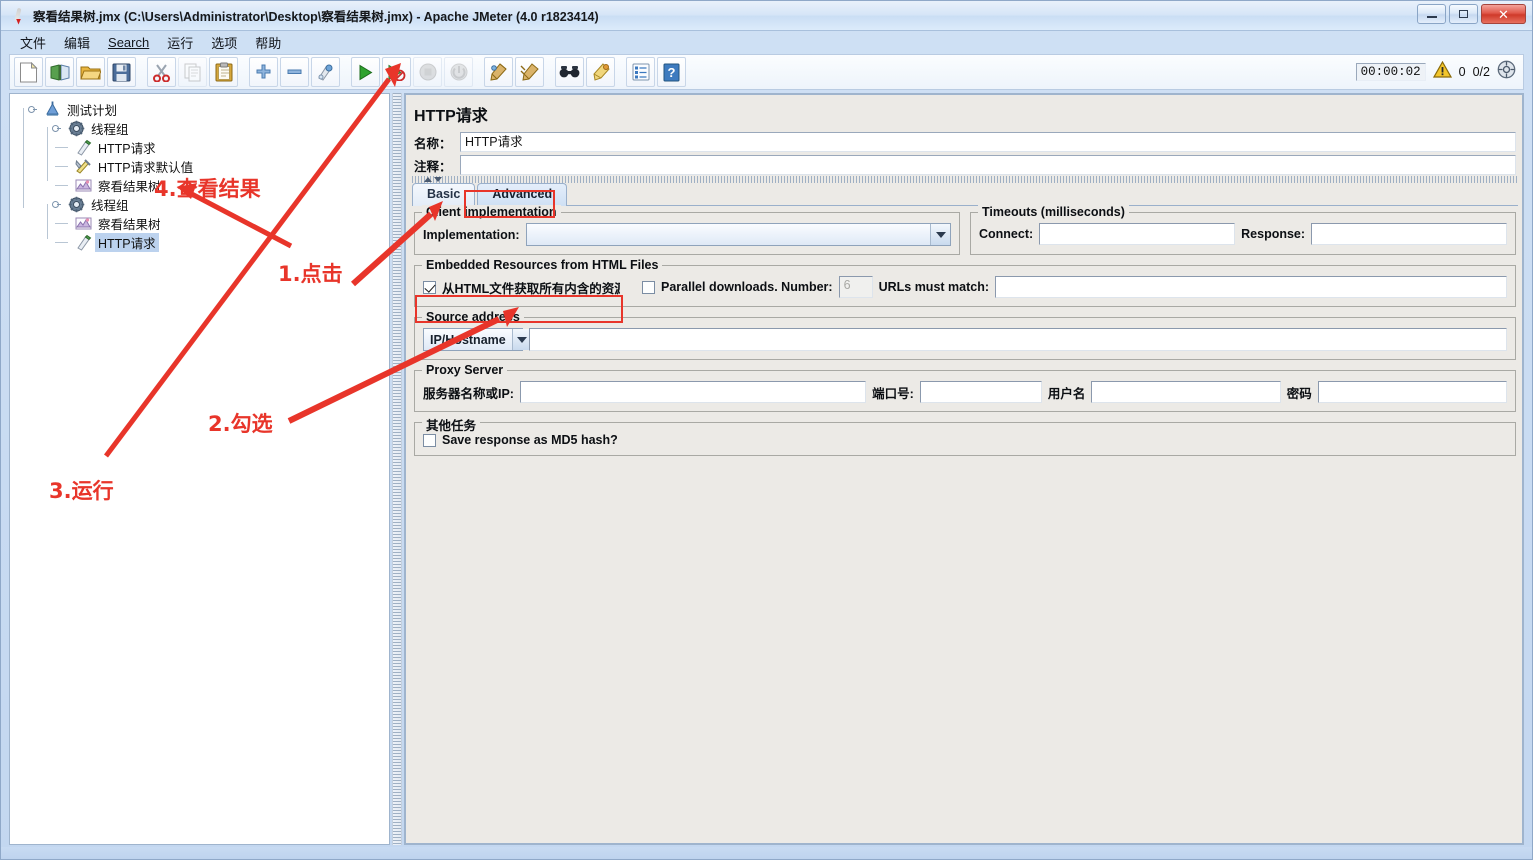 This screenshot has width=1533, height=860. I want to click on split-divider, so click(397, 469).